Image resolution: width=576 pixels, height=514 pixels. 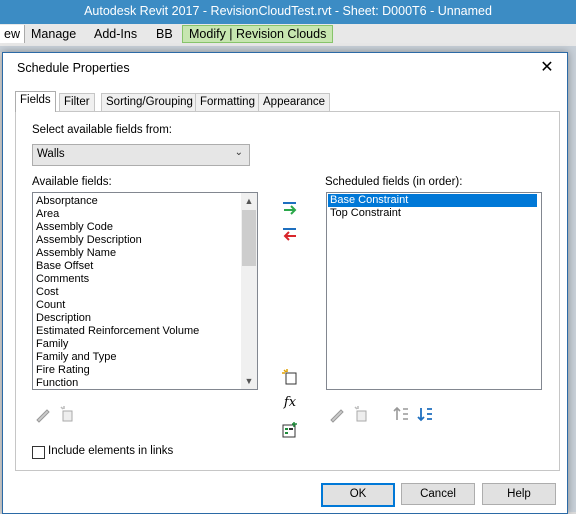 I want to click on list-item: Assembly Name, so click(x=76, y=253).